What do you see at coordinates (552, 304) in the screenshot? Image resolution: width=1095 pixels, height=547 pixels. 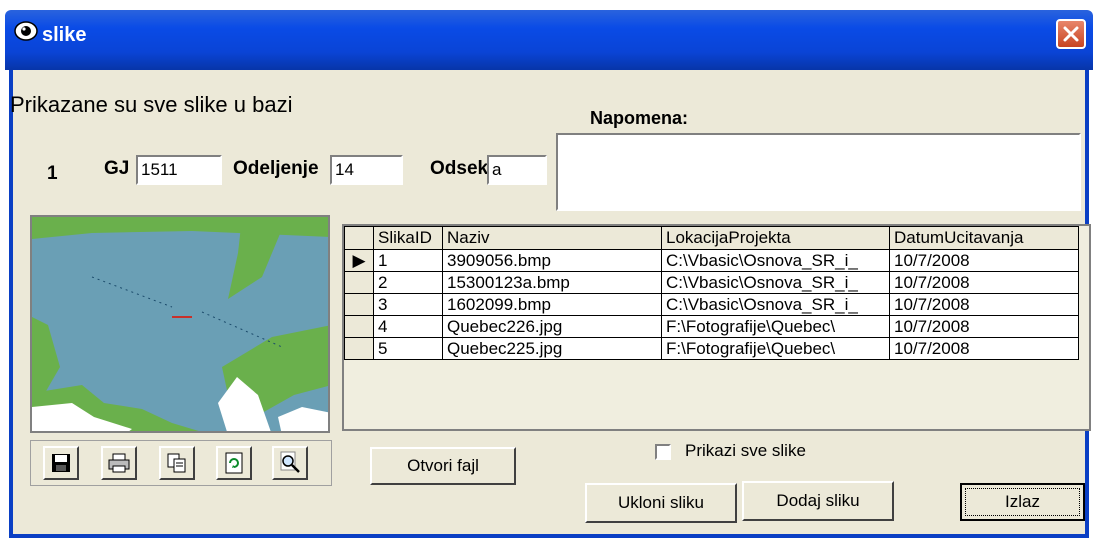 I see `cell-naziv: 1602099.bmp` at bounding box center [552, 304].